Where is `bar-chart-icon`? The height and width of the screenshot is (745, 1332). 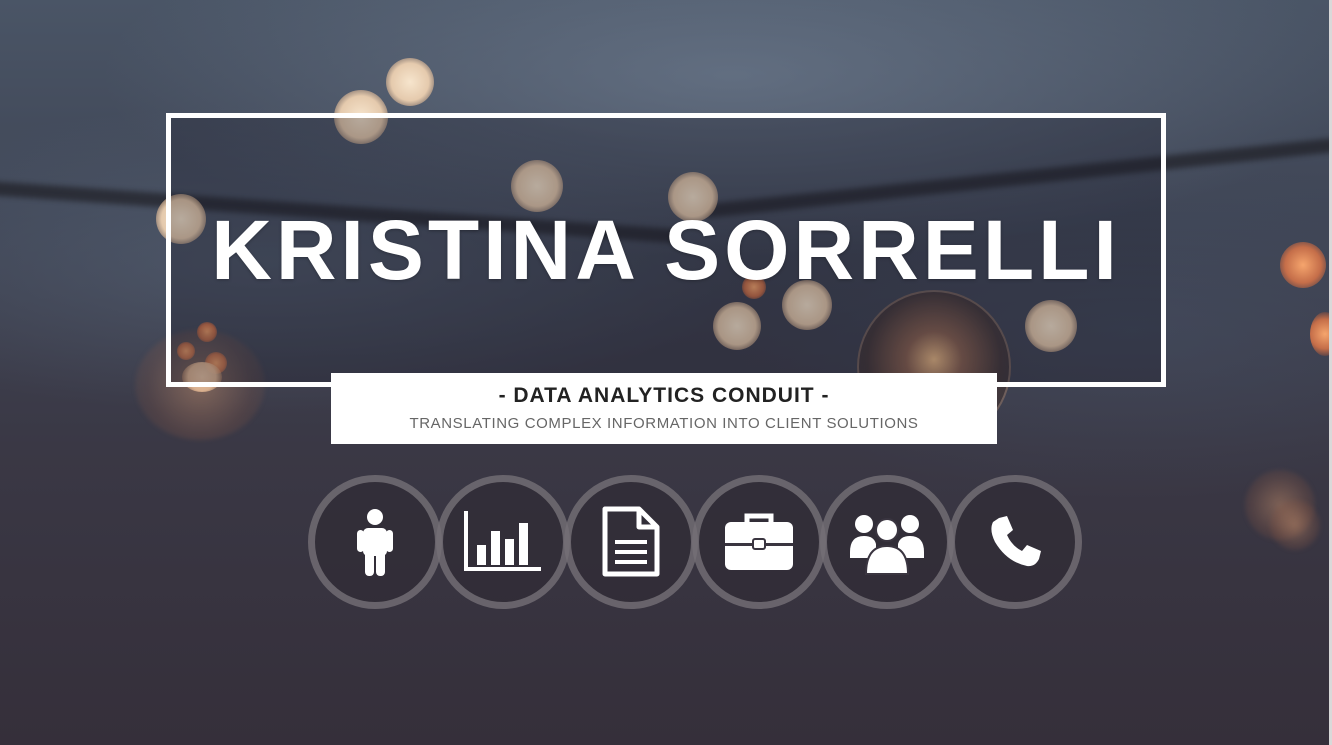
bar-chart-icon is located at coordinates (502, 541).